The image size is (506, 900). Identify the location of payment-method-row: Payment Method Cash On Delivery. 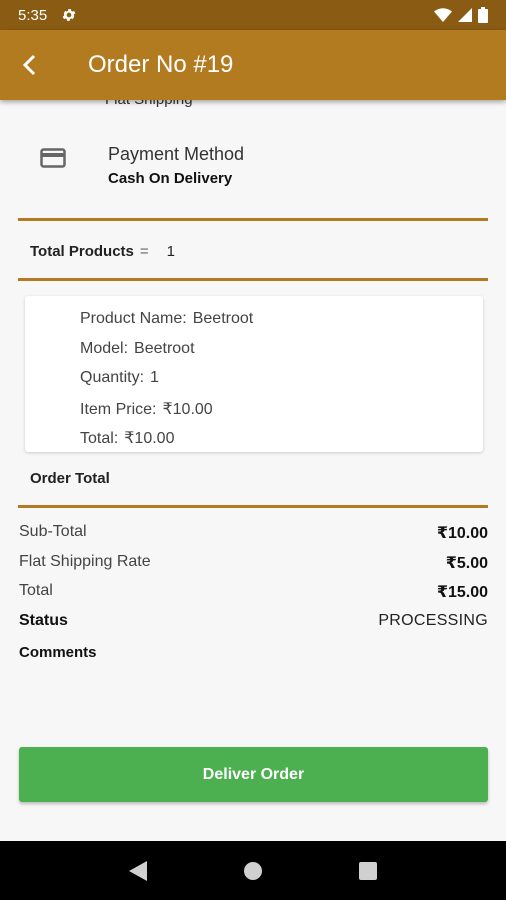
(142, 165).